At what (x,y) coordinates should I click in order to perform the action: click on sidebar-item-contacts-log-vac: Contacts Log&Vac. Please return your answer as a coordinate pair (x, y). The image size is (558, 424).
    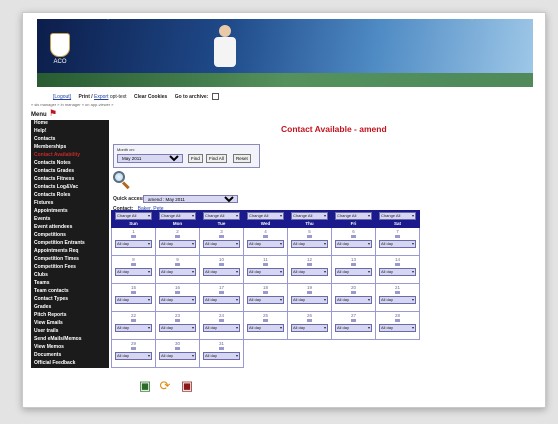
    Looking at the image, I should click on (70, 188).